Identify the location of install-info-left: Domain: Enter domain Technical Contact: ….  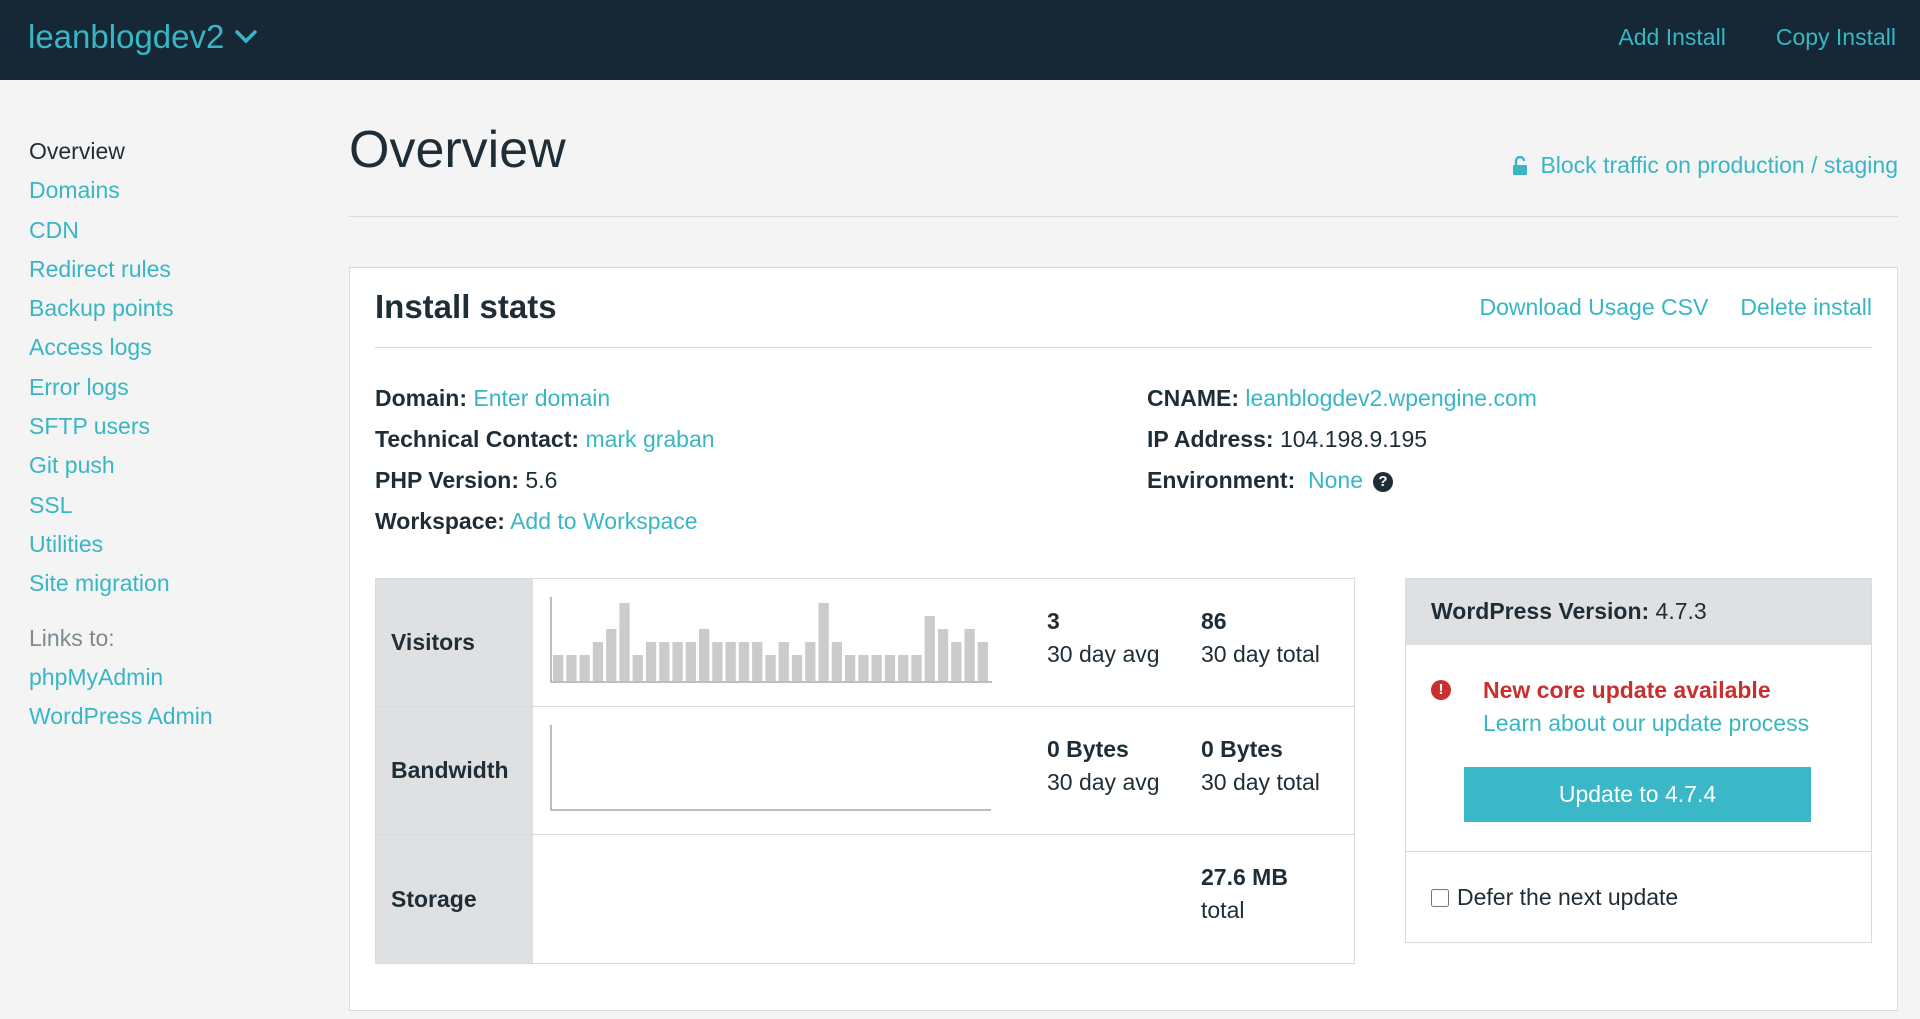
(545, 460).